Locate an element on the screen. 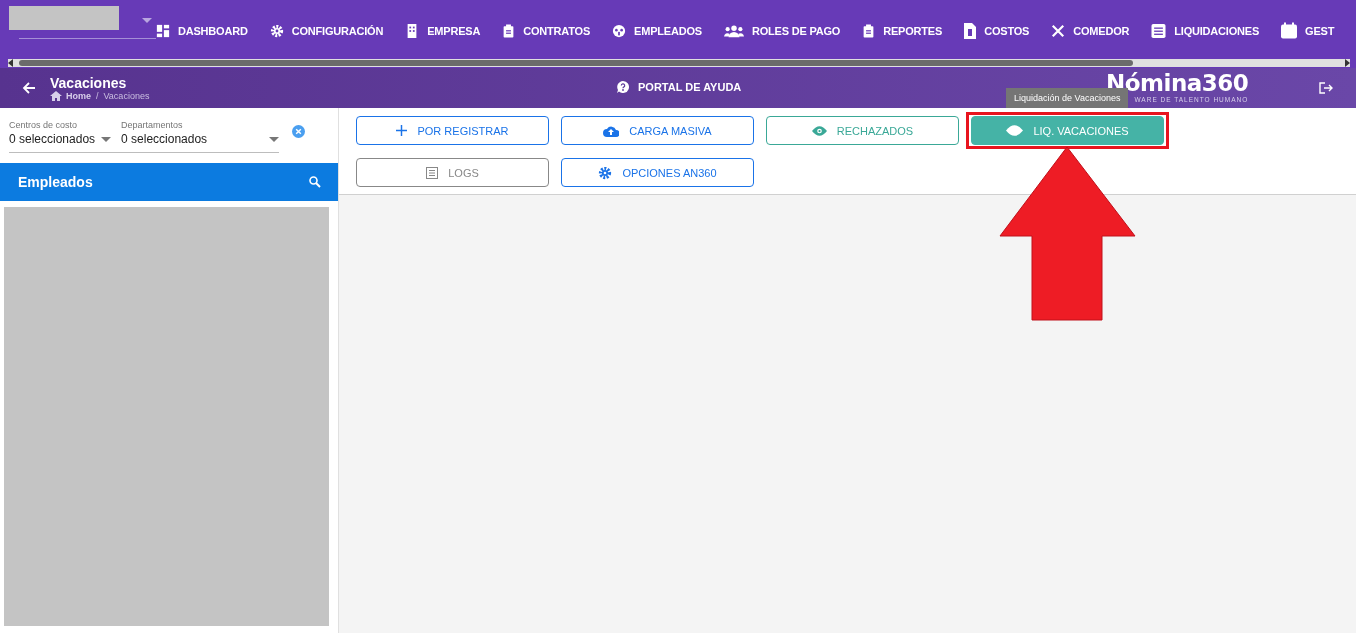 This screenshot has width=1356, height=633. breadcrumb-link: Home is located at coordinates (78, 96).